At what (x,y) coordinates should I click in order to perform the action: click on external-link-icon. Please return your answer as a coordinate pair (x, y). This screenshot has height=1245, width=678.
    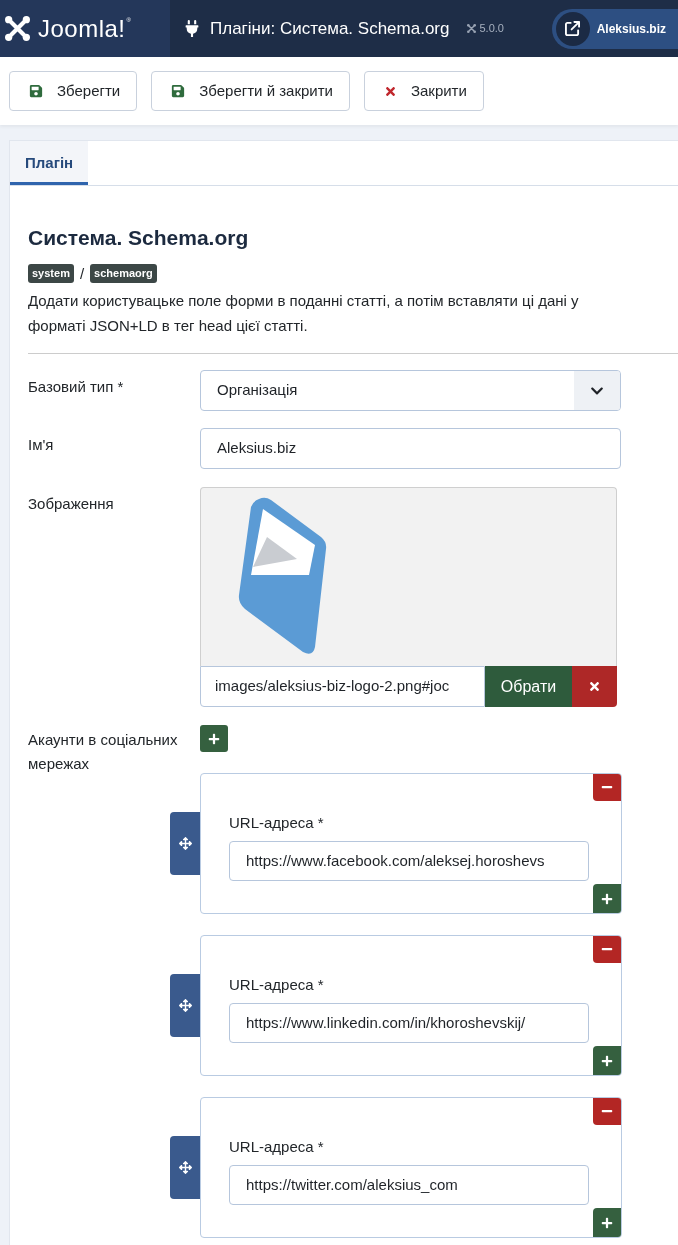
    Looking at the image, I should click on (572, 28).